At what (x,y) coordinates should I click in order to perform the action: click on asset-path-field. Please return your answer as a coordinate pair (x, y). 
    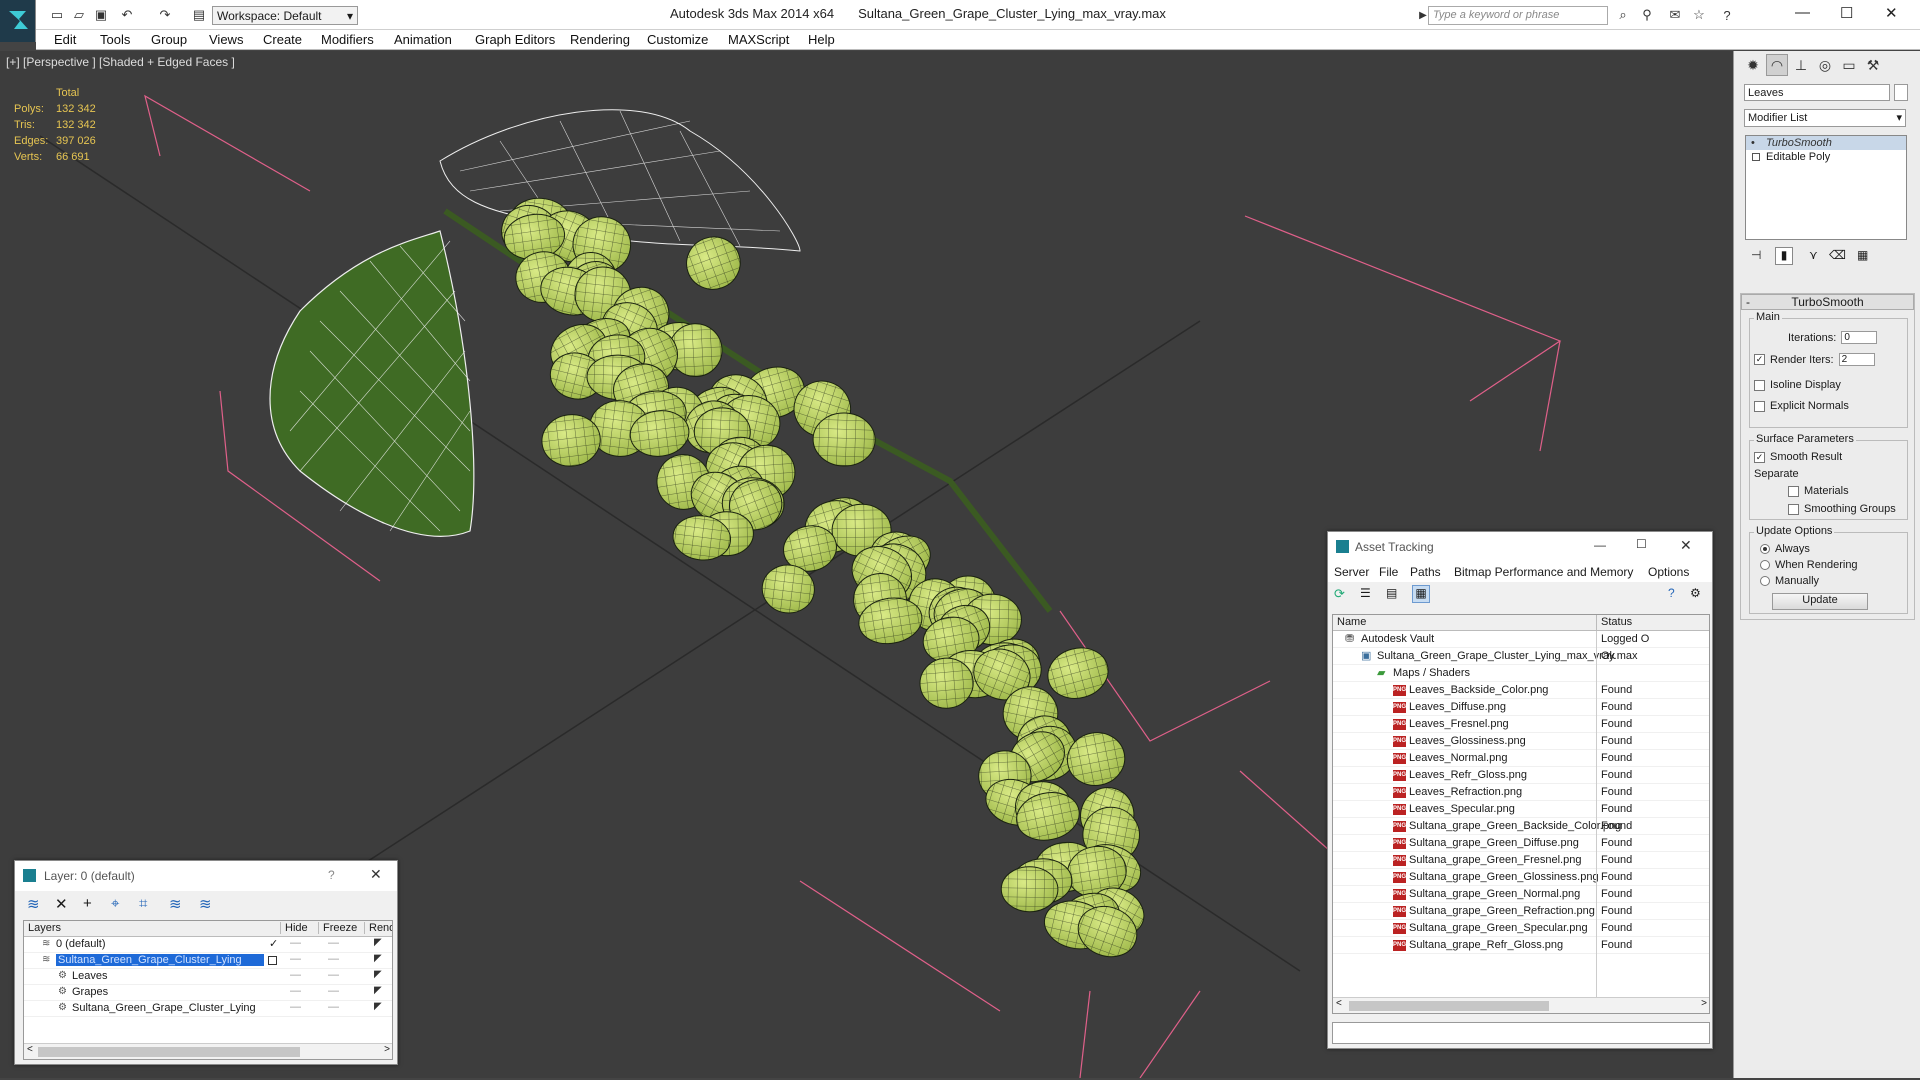
    Looking at the image, I should click on (1521, 1033).